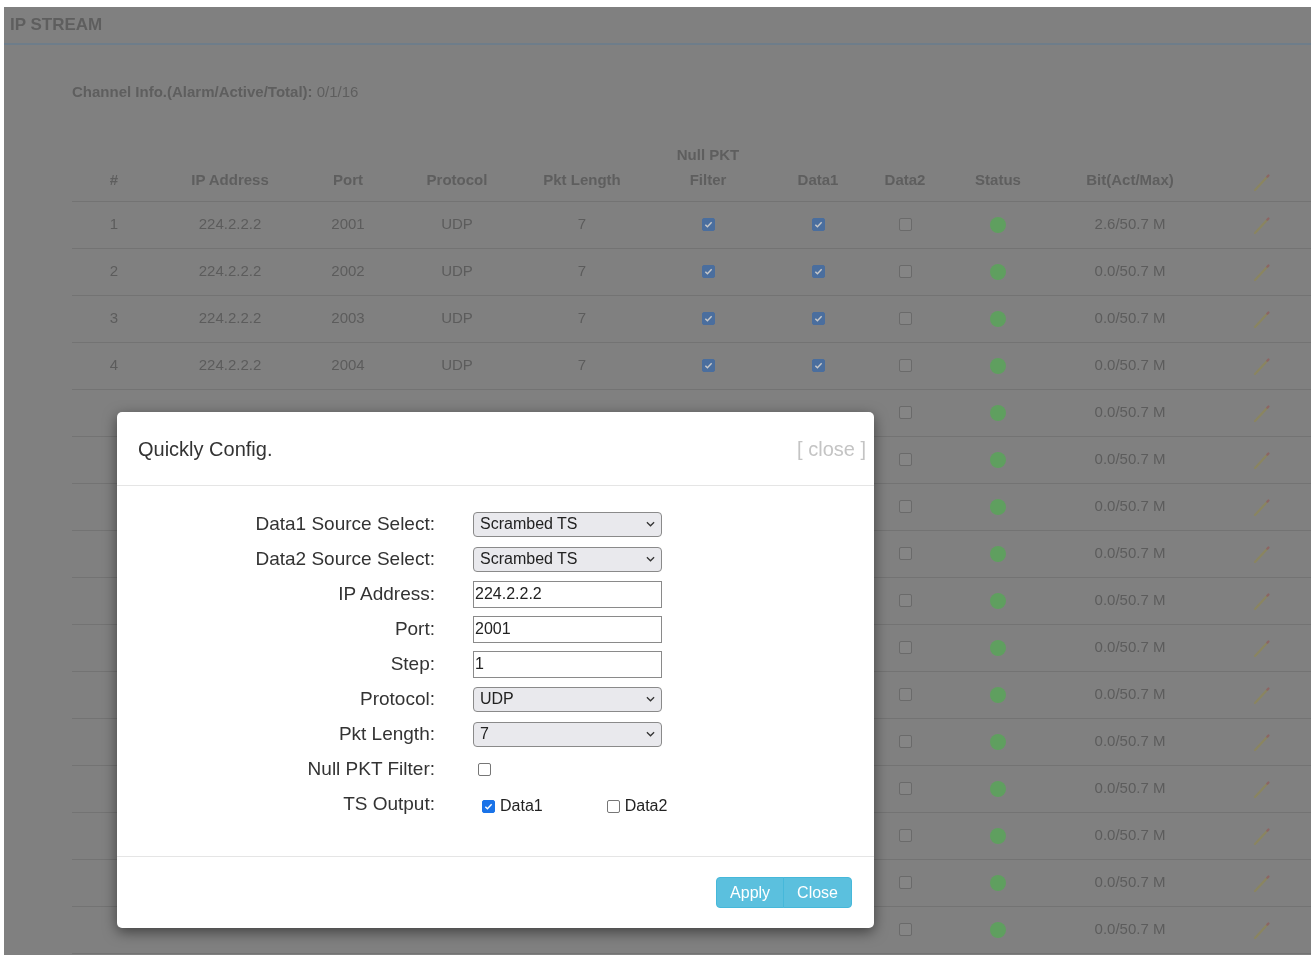 Image resolution: width=1311 pixels, height=955 pixels. What do you see at coordinates (370, 769) in the screenshot?
I see `field-label: Null PKT Filter:` at bounding box center [370, 769].